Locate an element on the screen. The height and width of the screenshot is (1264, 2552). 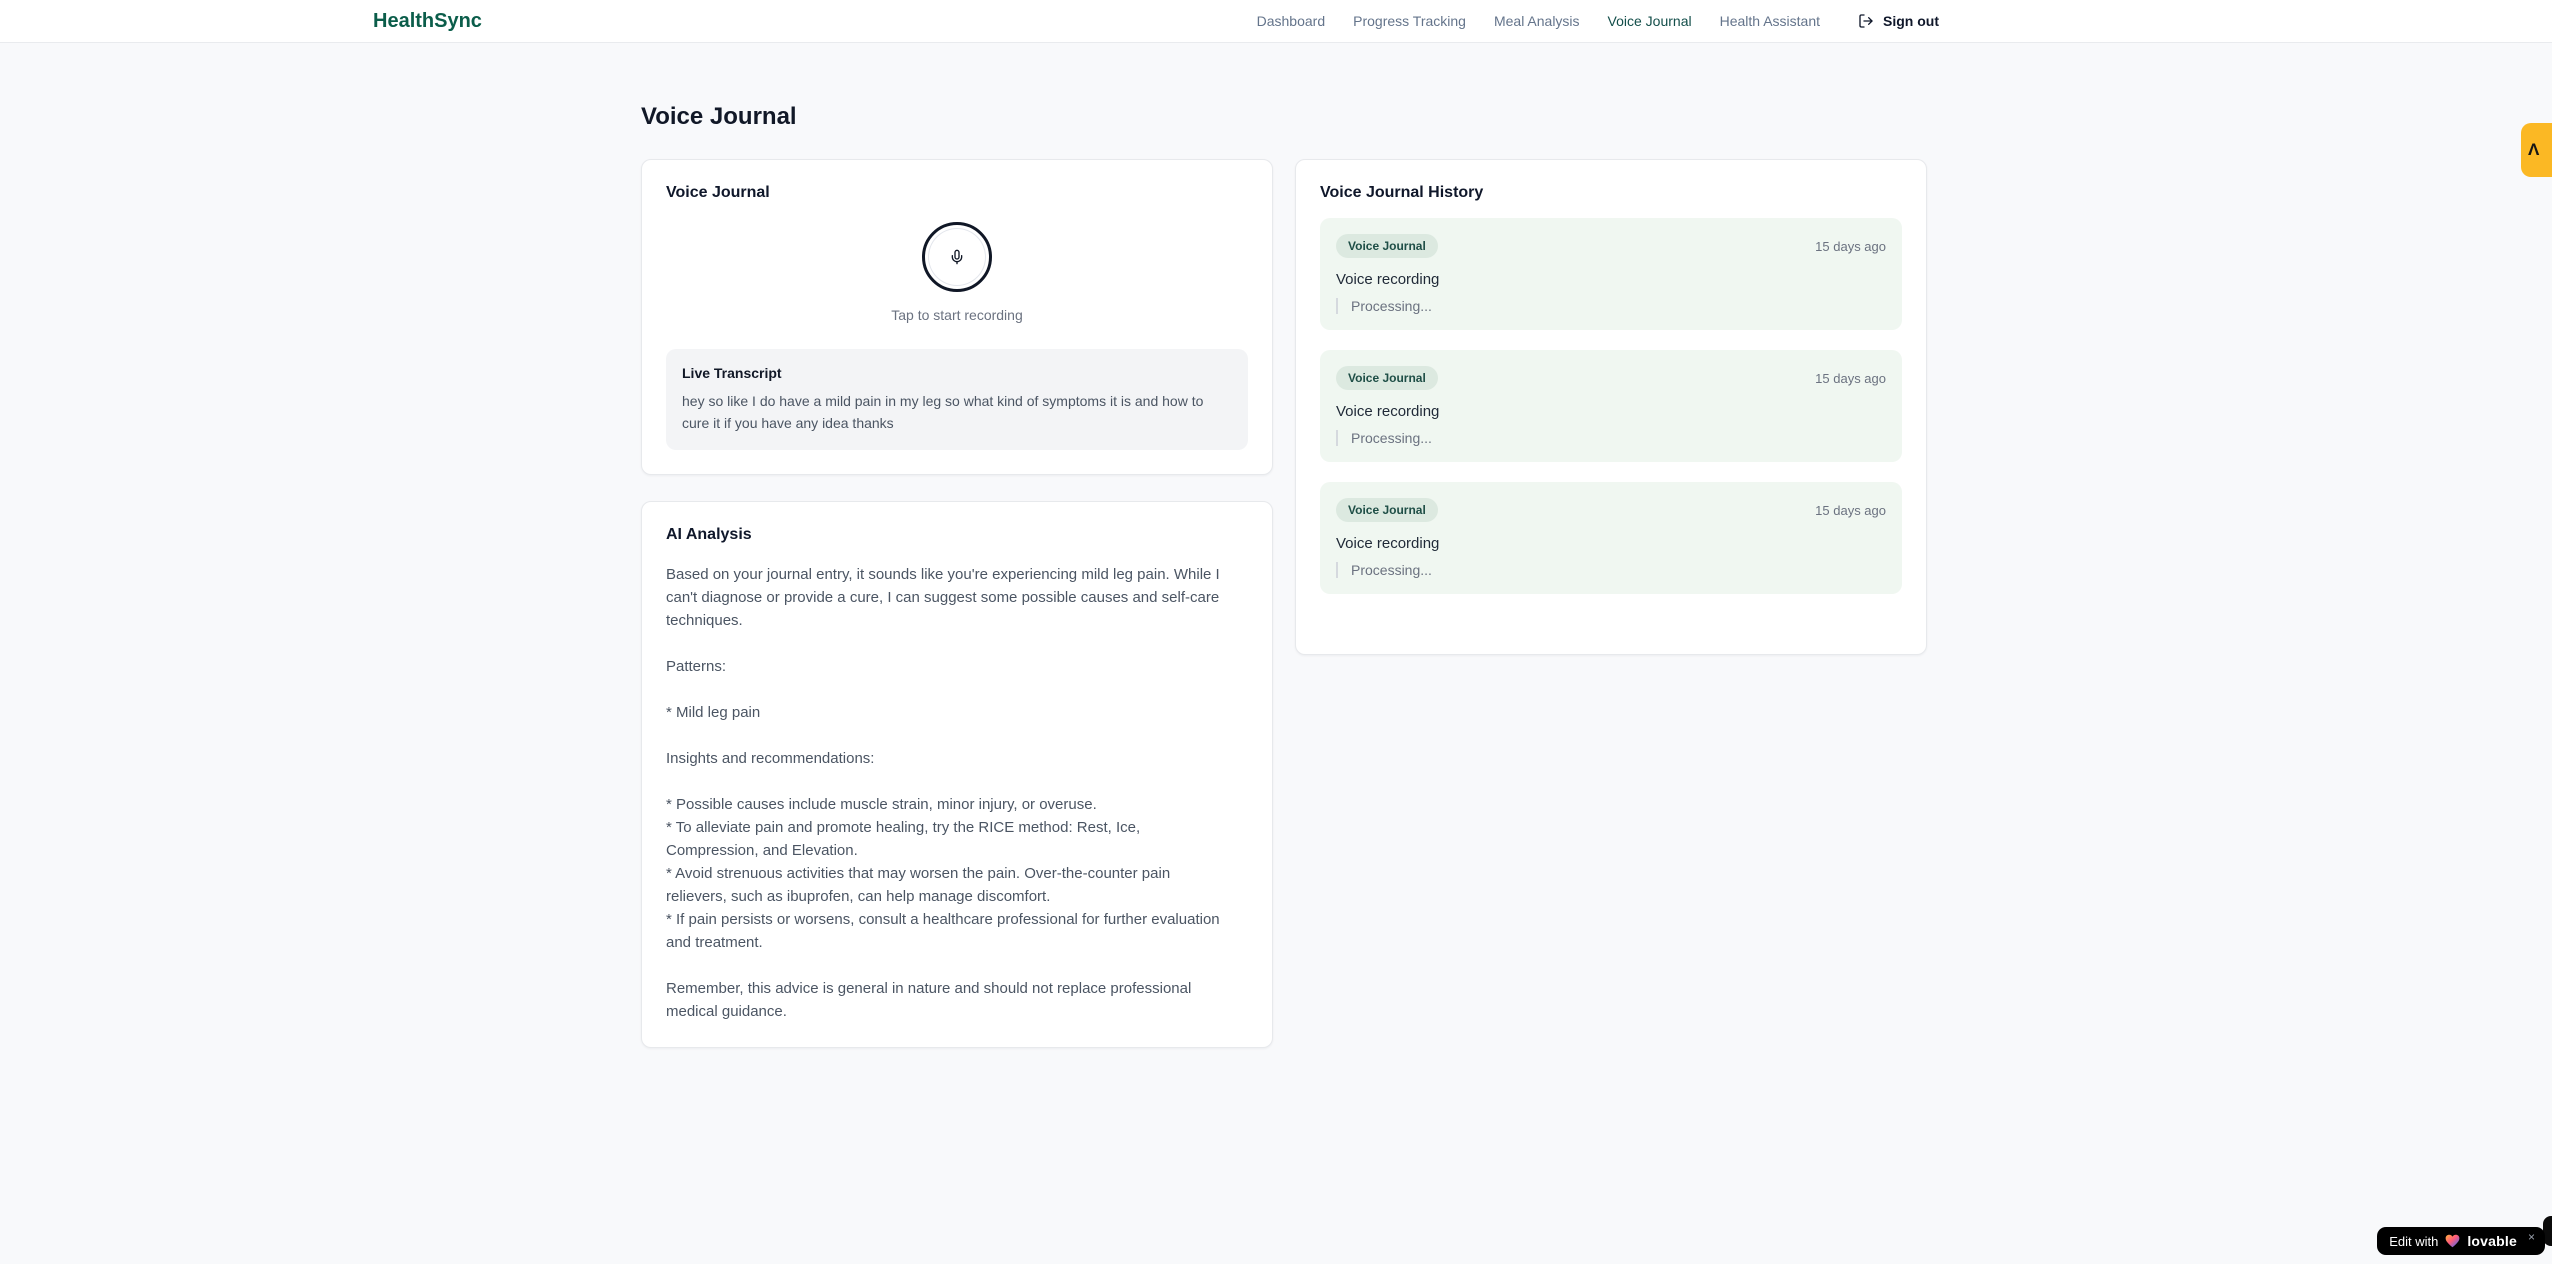
ai-analysis-title: AI Analysis is located at coordinates (709, 535).